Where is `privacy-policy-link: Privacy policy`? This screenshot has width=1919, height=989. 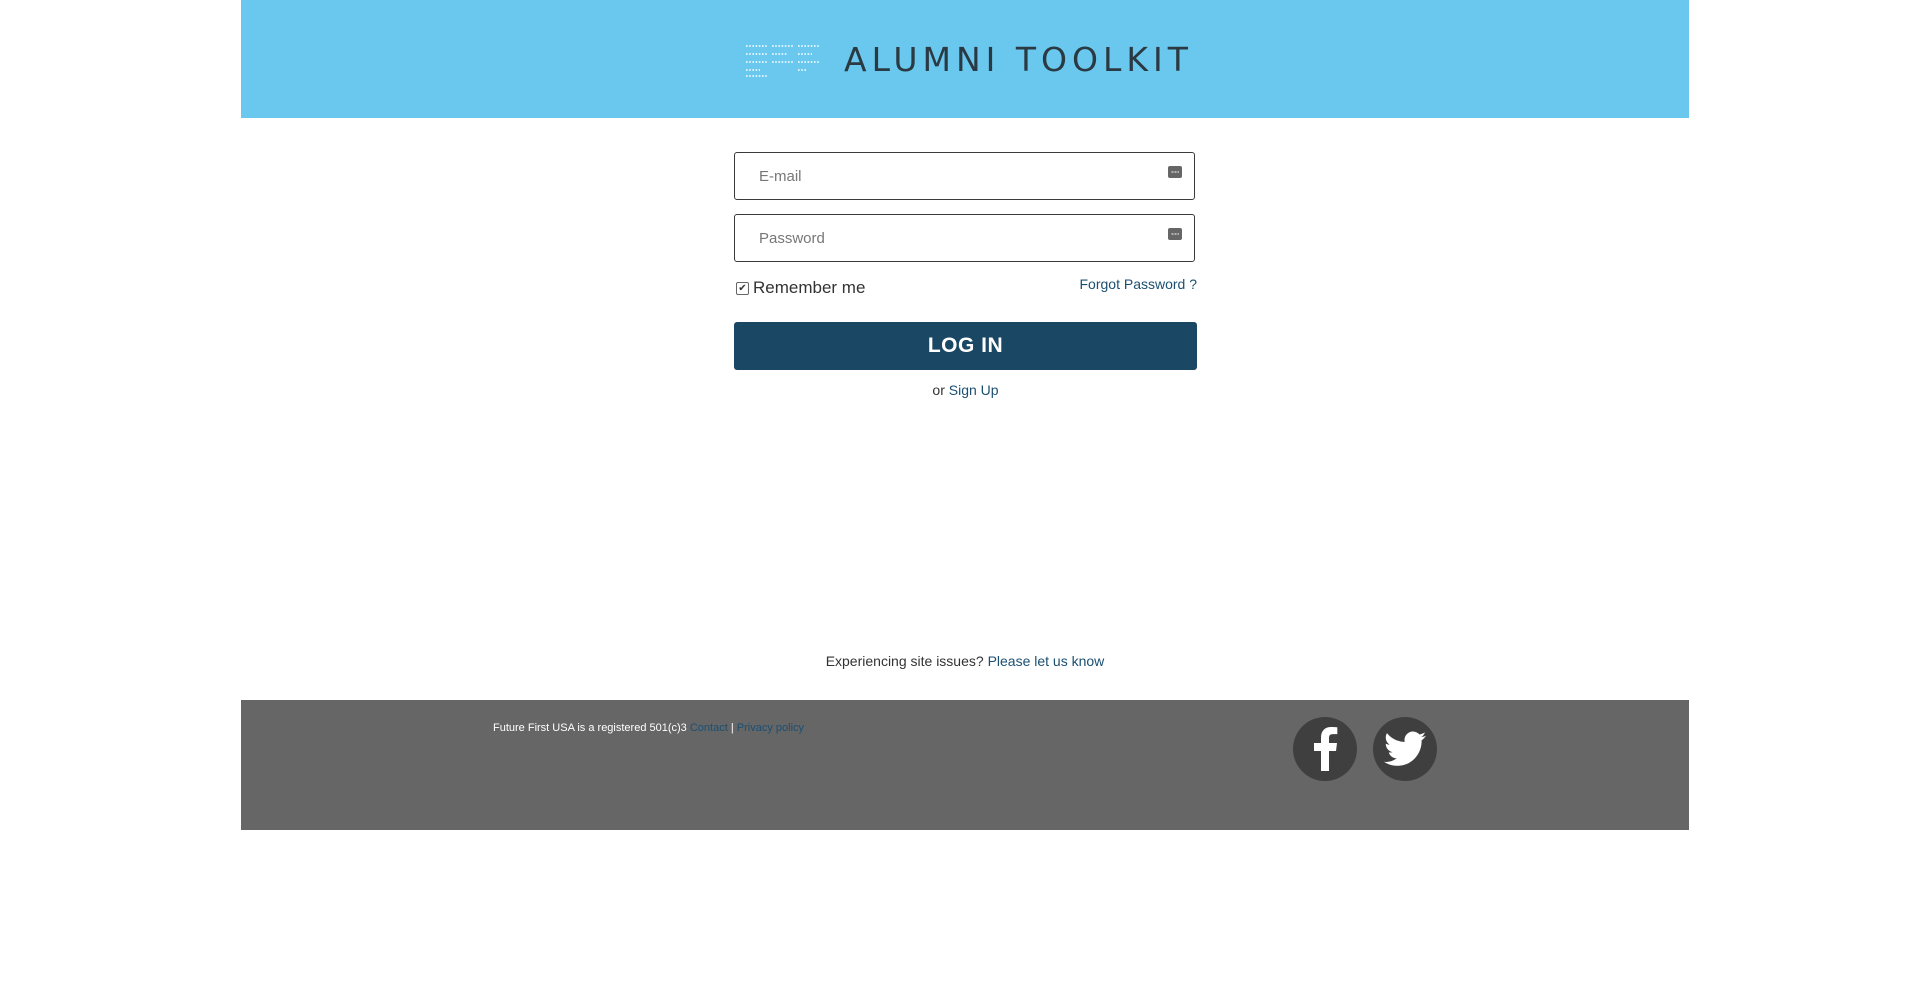
privacy-policy-link: Privacy policy is located at coordinates (770, 728).